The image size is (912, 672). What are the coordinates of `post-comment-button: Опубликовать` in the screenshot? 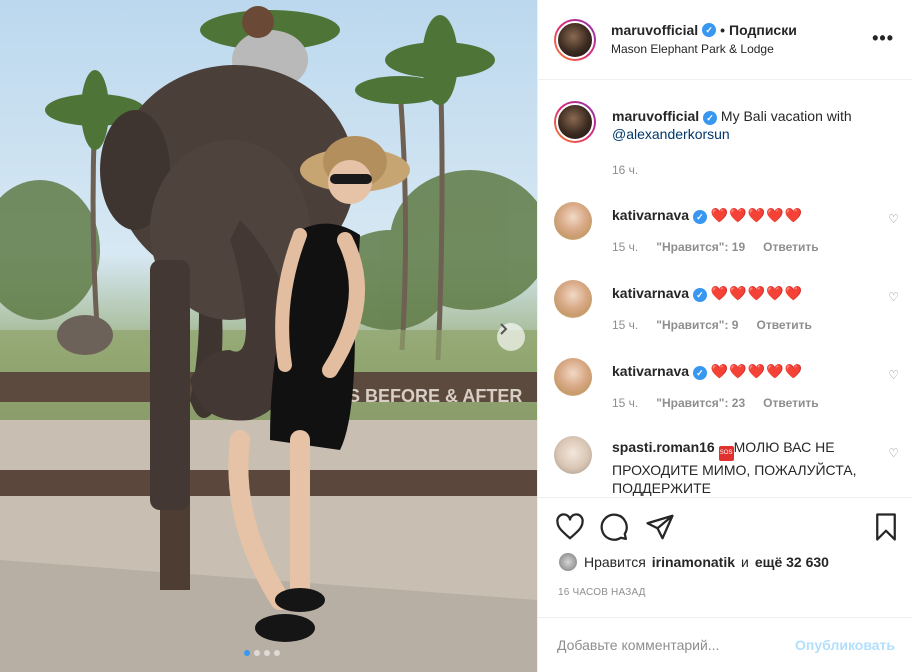 It's located at (845, 645).